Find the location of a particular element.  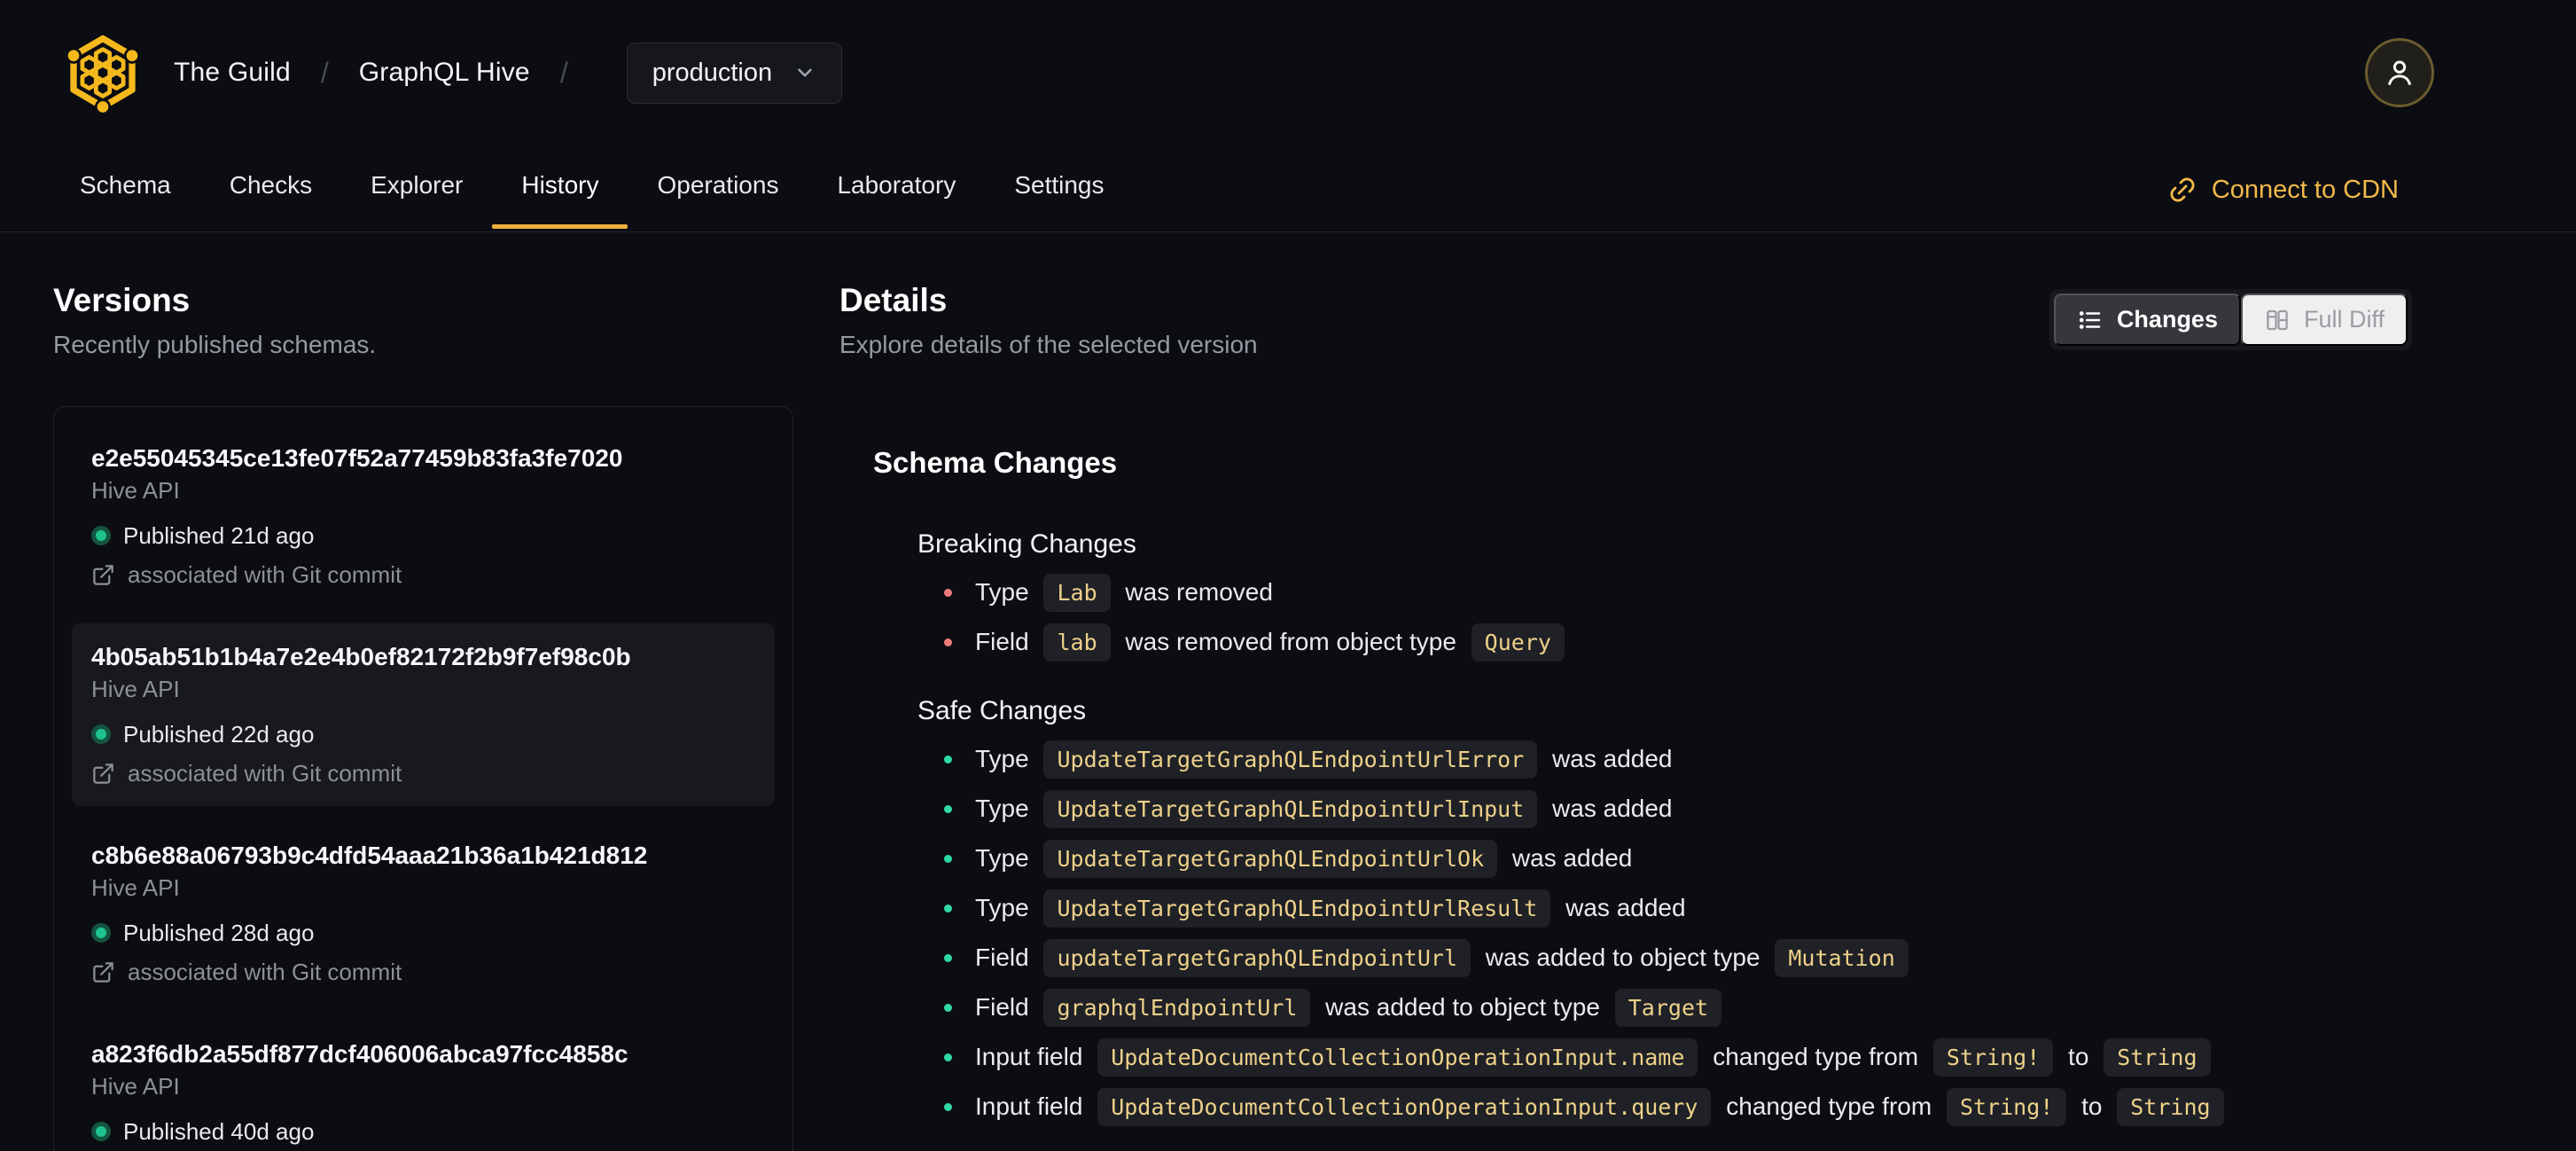

breadcrumb-org: The Guild is located at coordinates (233, 73).